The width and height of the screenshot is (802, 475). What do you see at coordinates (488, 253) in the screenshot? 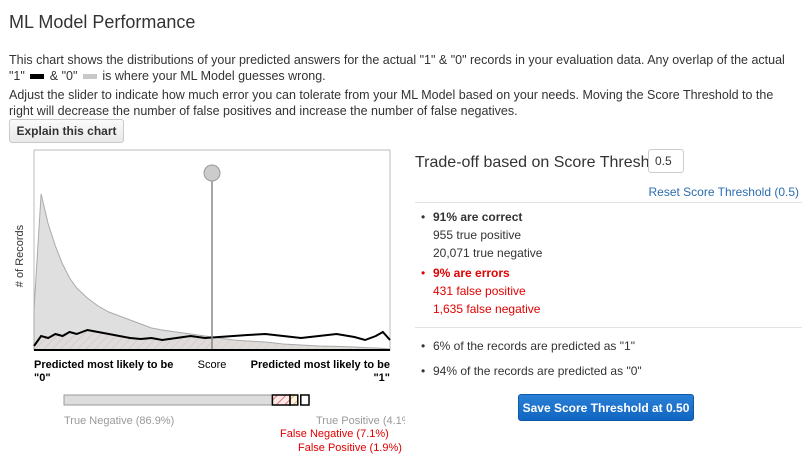
I see `true-negative-count: 20,071 true negative` at bounding box center [488, 253].